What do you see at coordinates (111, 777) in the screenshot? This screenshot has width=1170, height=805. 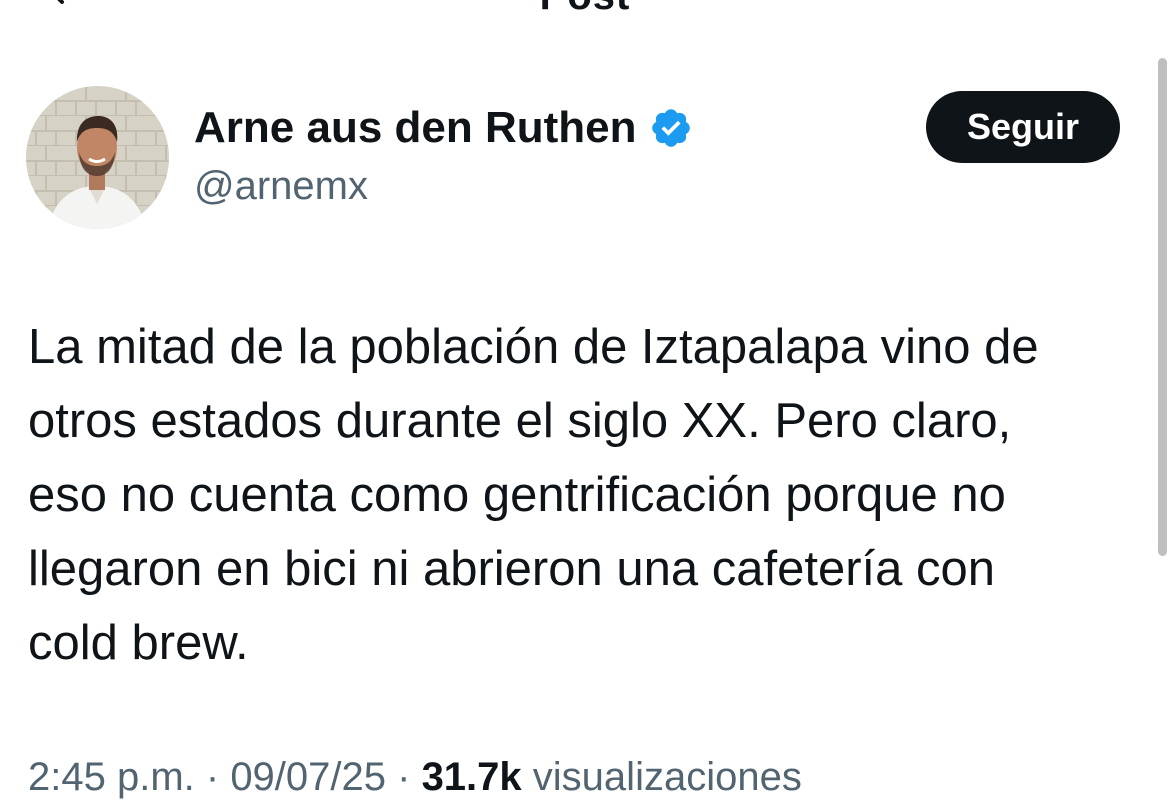 I see `post-time: 2:45 p.m.` at bounding box center [111, 777].